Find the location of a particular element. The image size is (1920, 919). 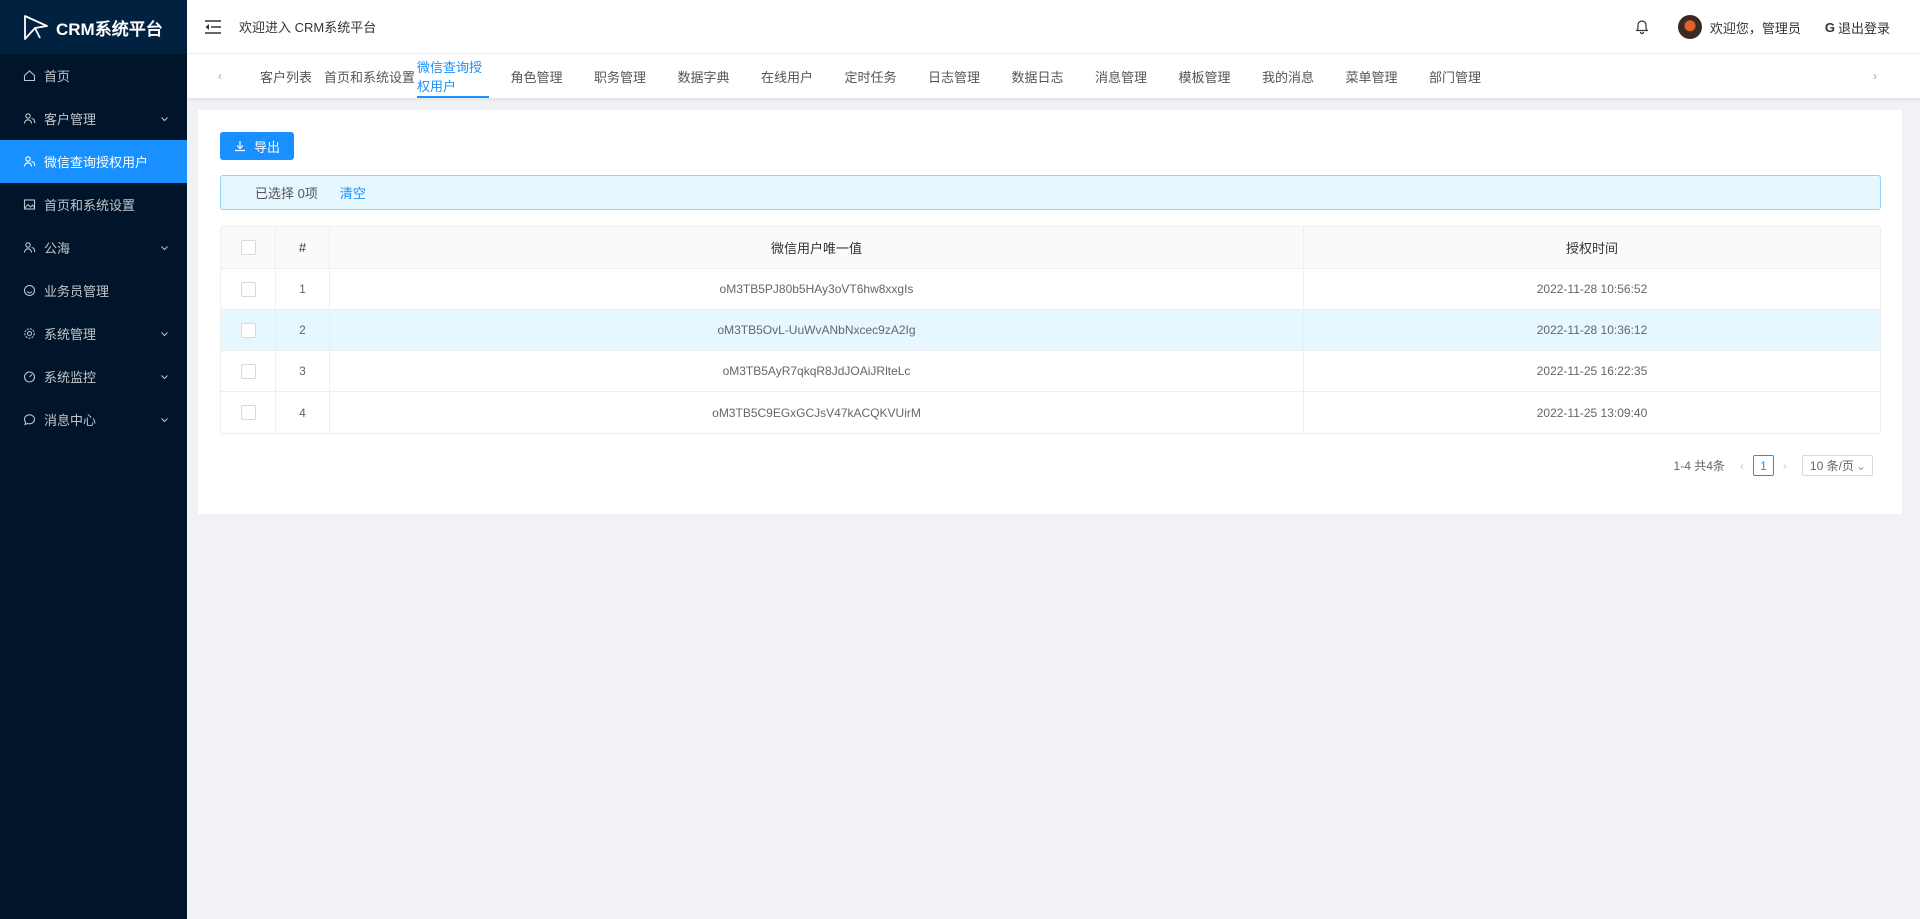

sidebar-item-1: 客户管理 is located at coordinates (93, 118).